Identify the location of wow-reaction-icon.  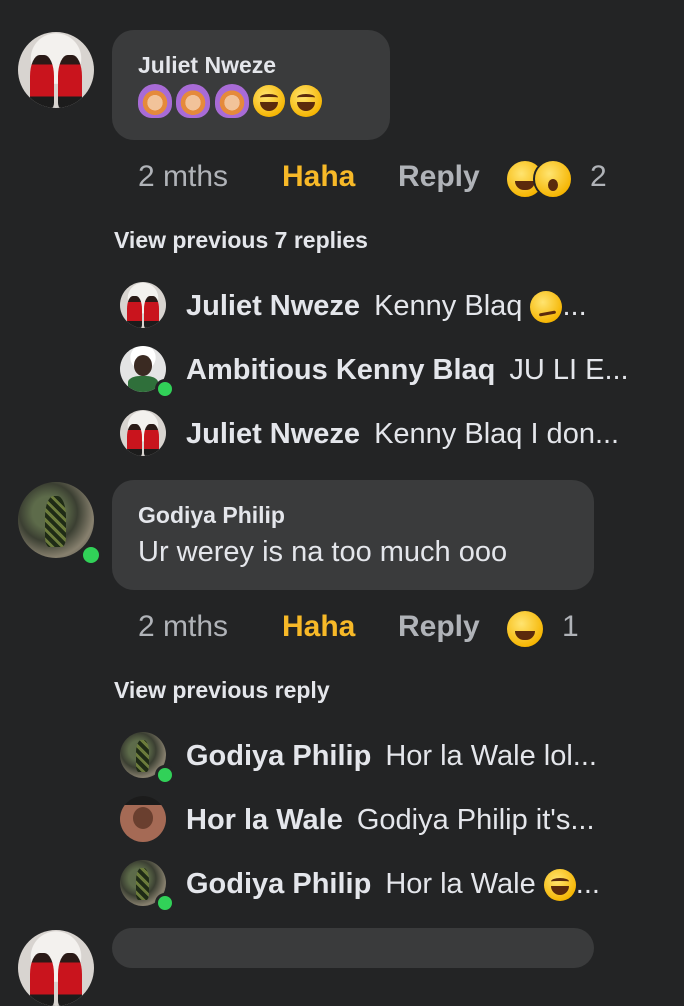
(553, 179).